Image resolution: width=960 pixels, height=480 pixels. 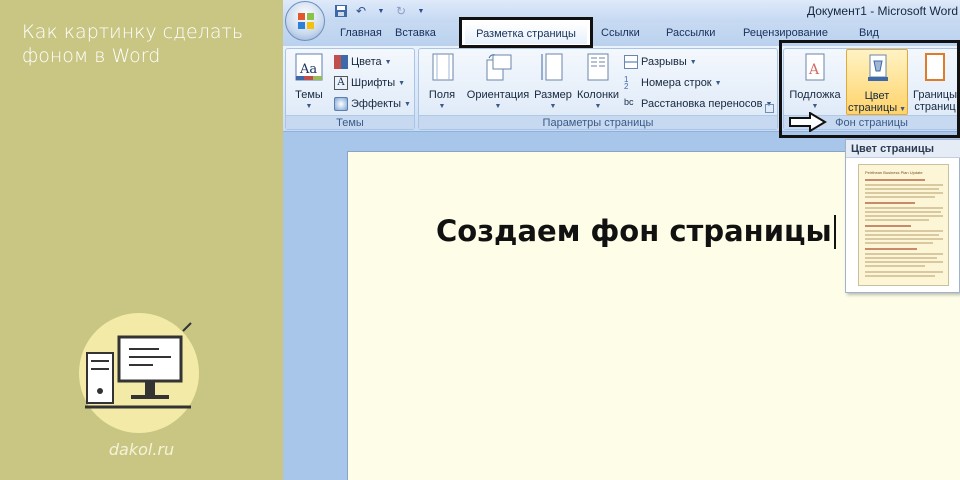 What do you see at coordinates (903, 225) in the screenshot?
I see `tooltip-preview-thumbnail: Pelrthean Business Plan Update` at bounding box center [903, 225].